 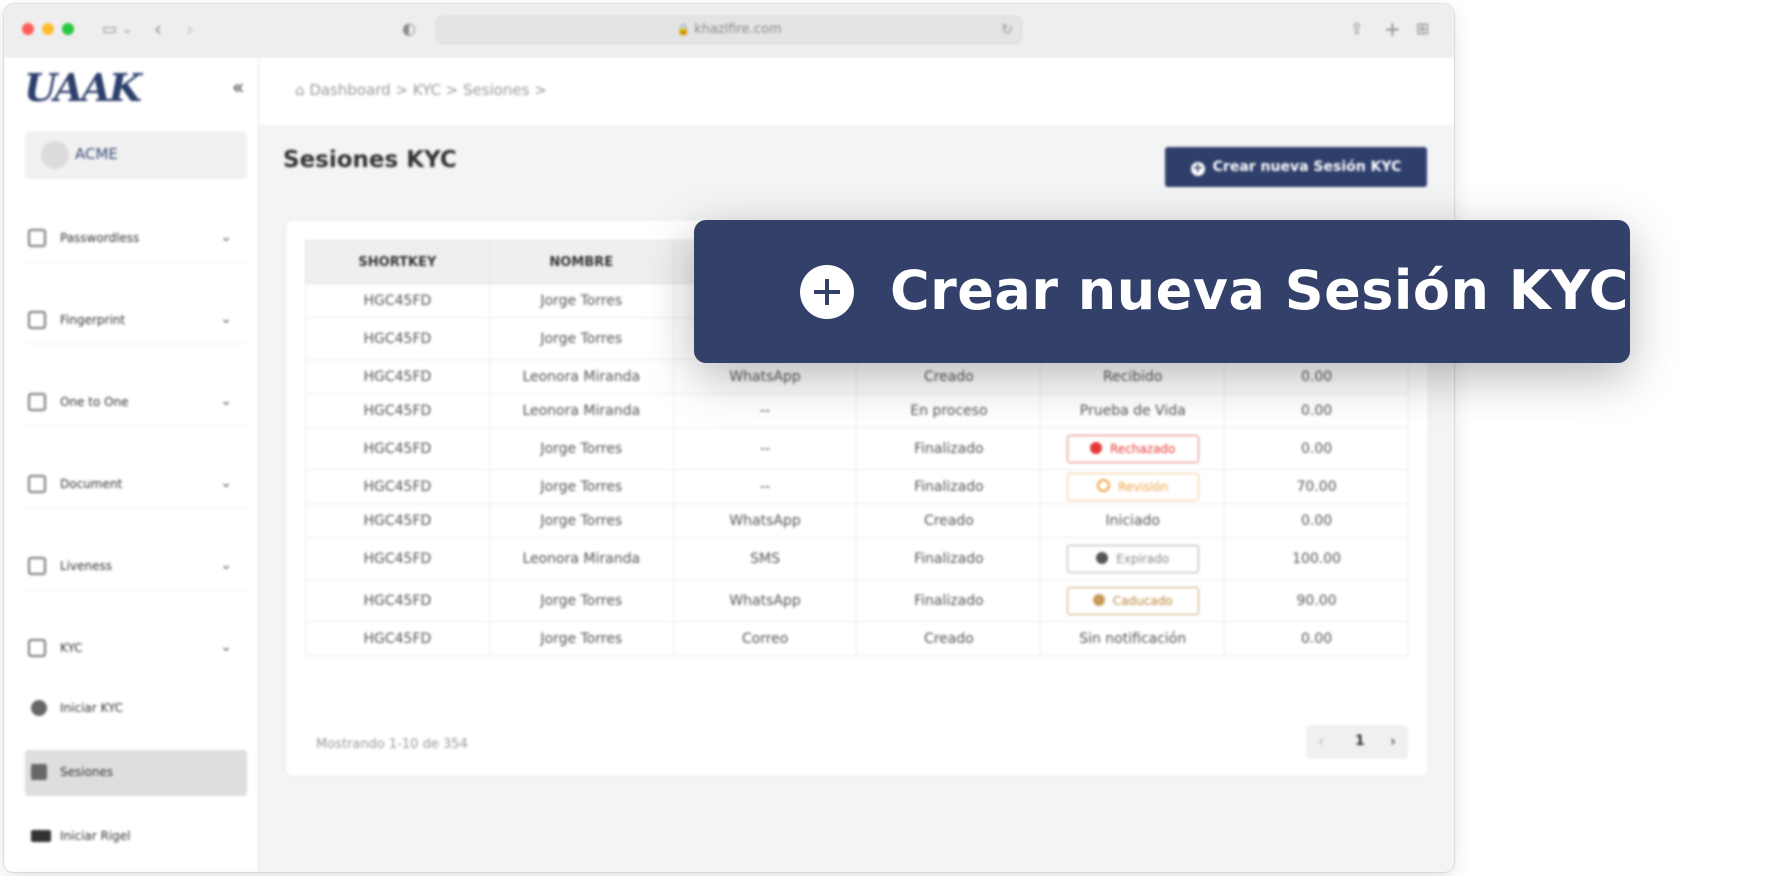 What do you see at coordinates (738, 29) in the screenshot?
I see `url-text: khazlfire.com` at bounding box center [738, 29].